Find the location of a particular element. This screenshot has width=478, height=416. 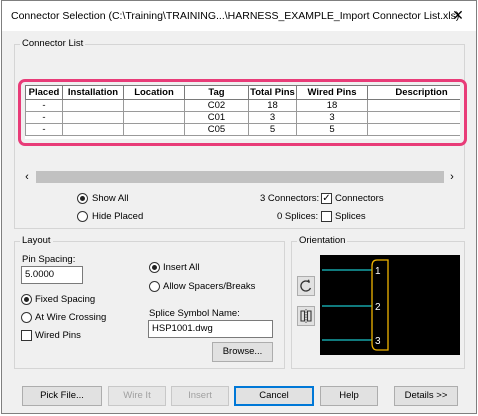

horizontal-scrollbar: ‹ › is located at coordinates (239, 177).